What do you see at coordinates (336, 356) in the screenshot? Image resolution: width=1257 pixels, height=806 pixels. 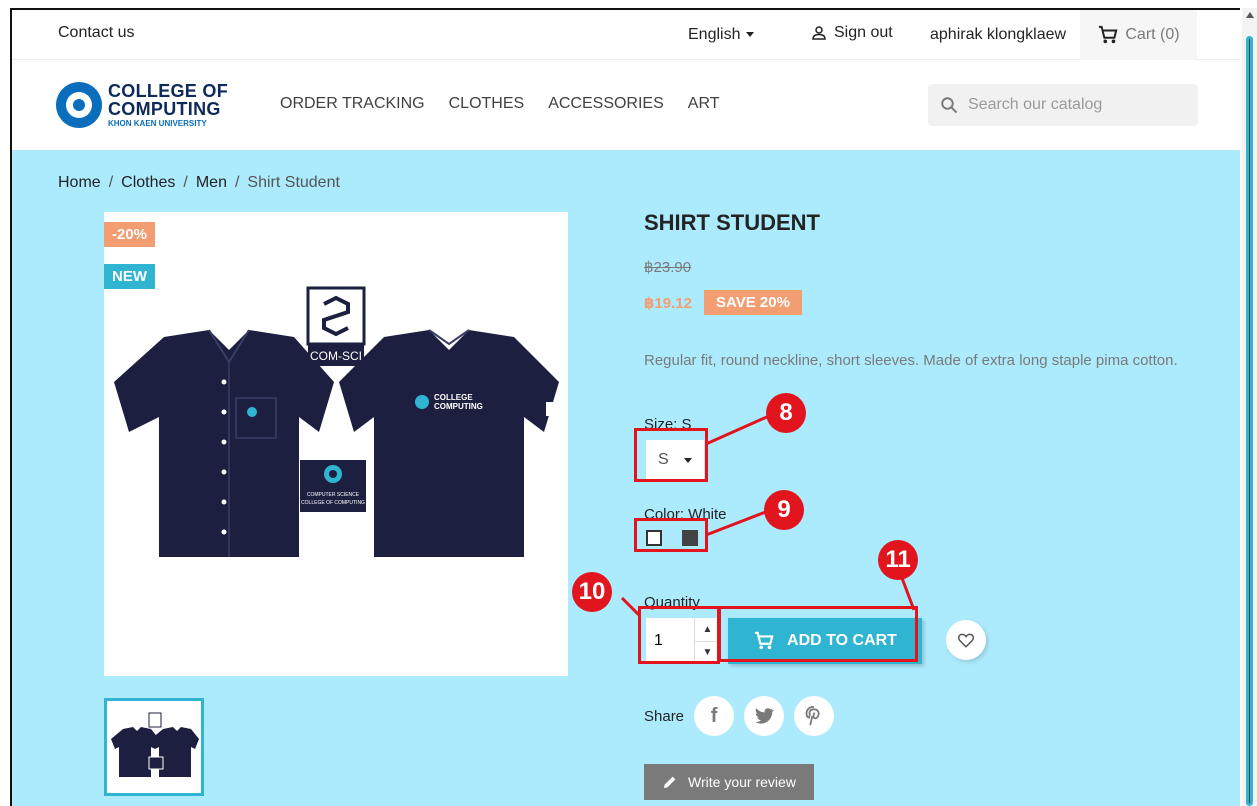 I see `comsci-label: COM-SCI` at bounding box center [336, 356].